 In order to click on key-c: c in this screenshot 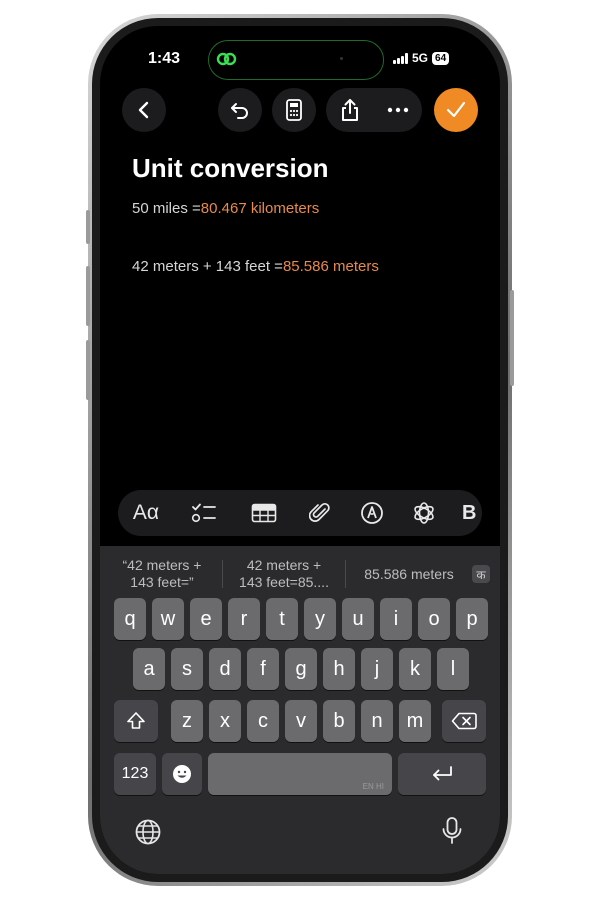, I will do `click(263, 721)`.